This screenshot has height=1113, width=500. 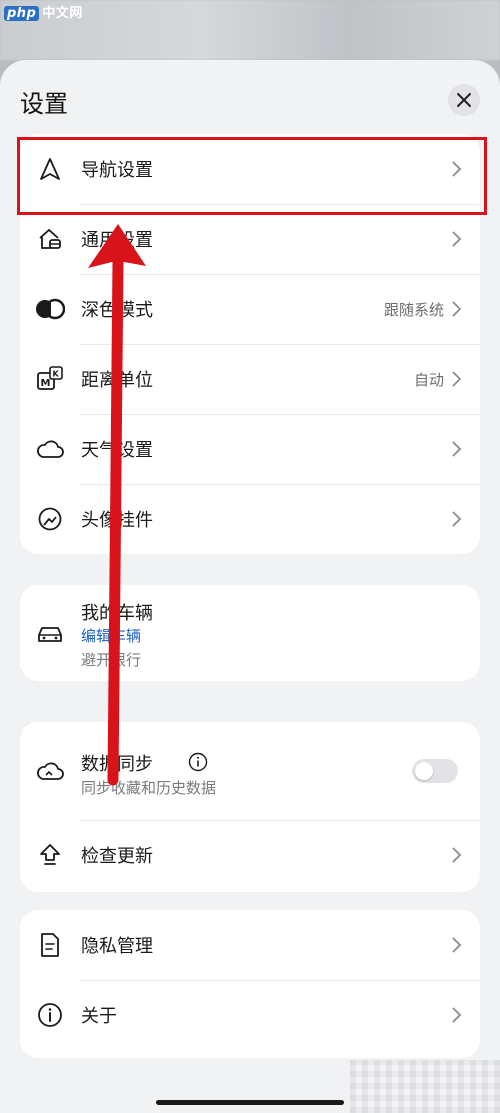 I want to click on info-circle-icon, so click(x=50, y=1015).